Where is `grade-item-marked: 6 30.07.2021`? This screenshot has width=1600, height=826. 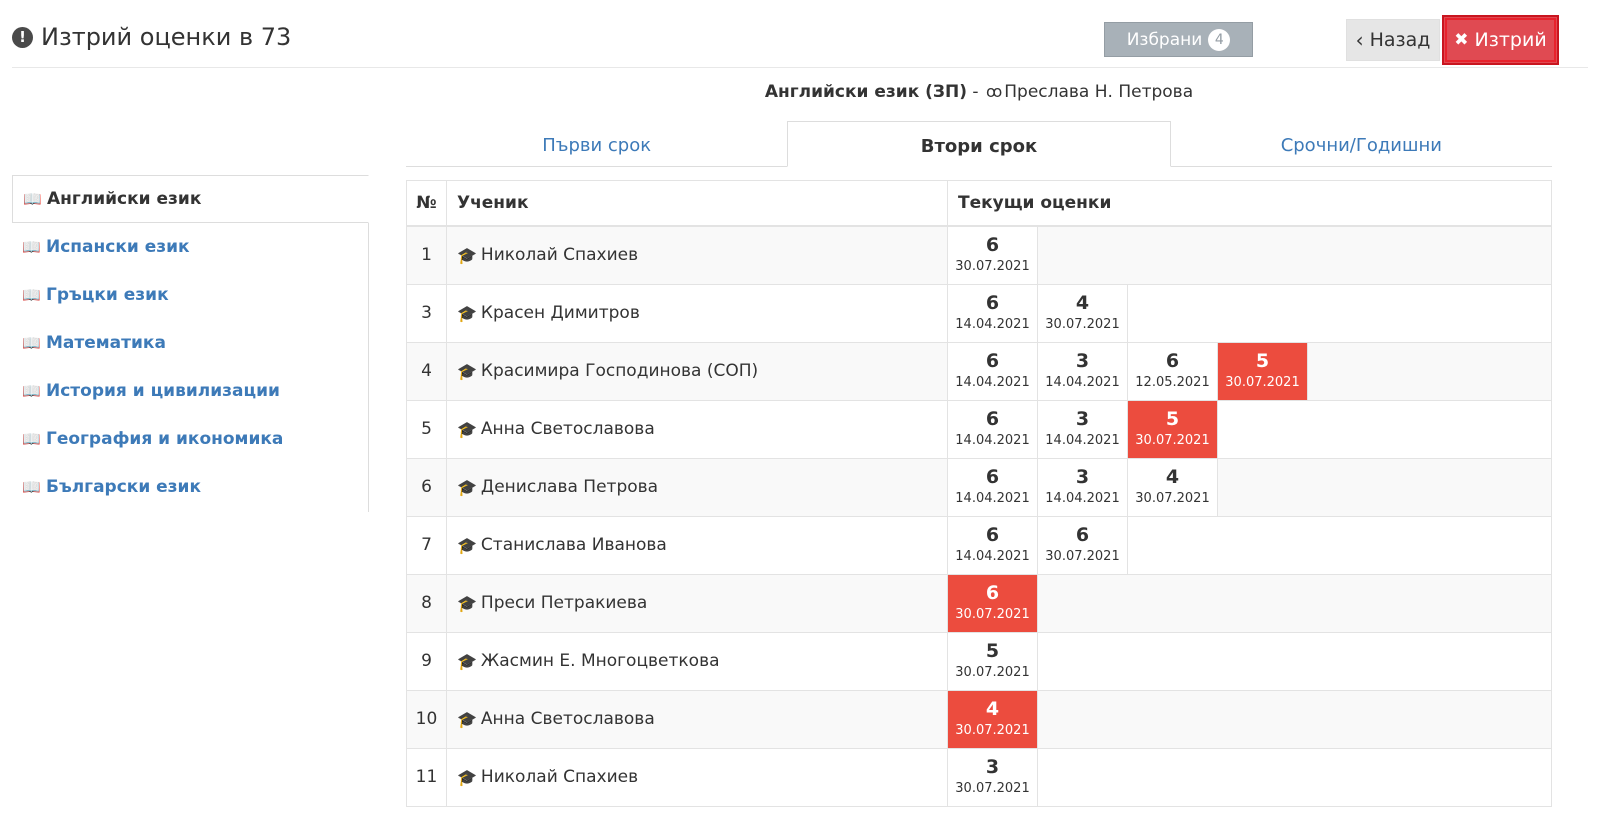
grade-item-marked: 6 30.07.2021 is located at coordinates (993, 603).